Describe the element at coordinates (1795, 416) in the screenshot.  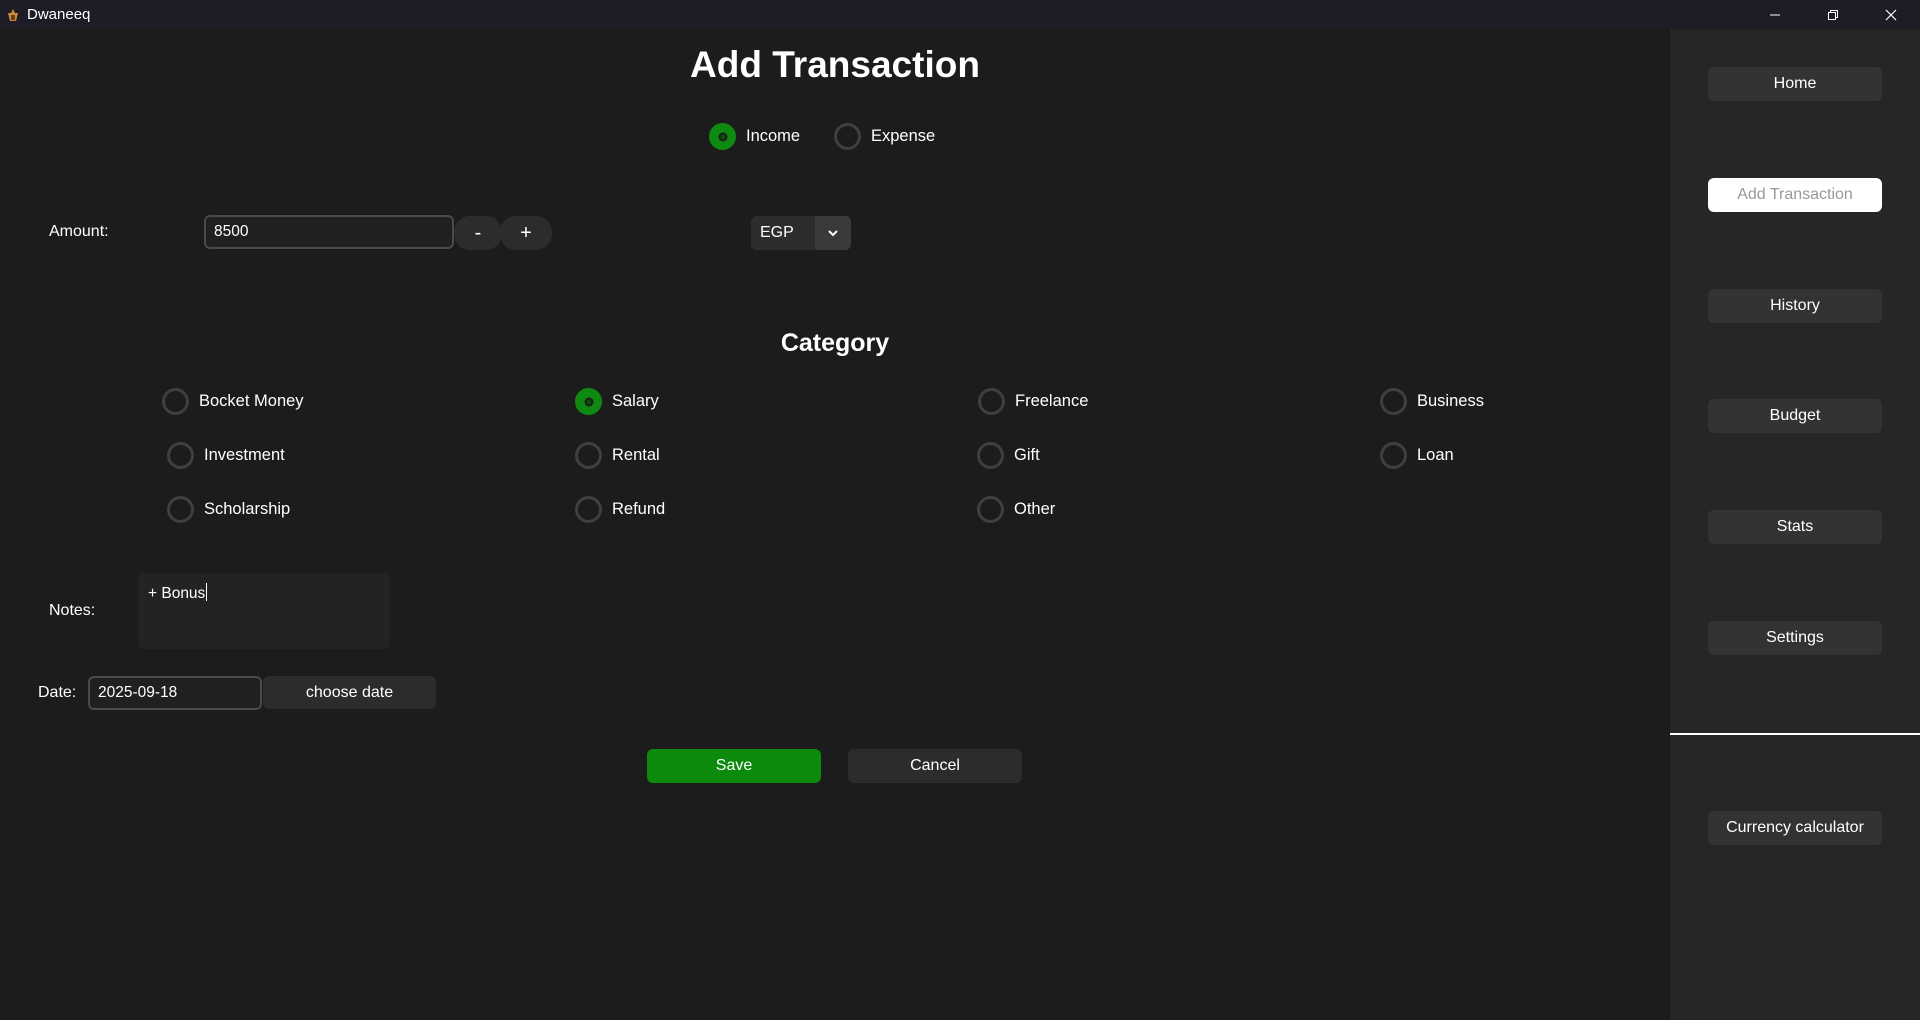
I see `sidebar-item-budget: Budget` at that location.